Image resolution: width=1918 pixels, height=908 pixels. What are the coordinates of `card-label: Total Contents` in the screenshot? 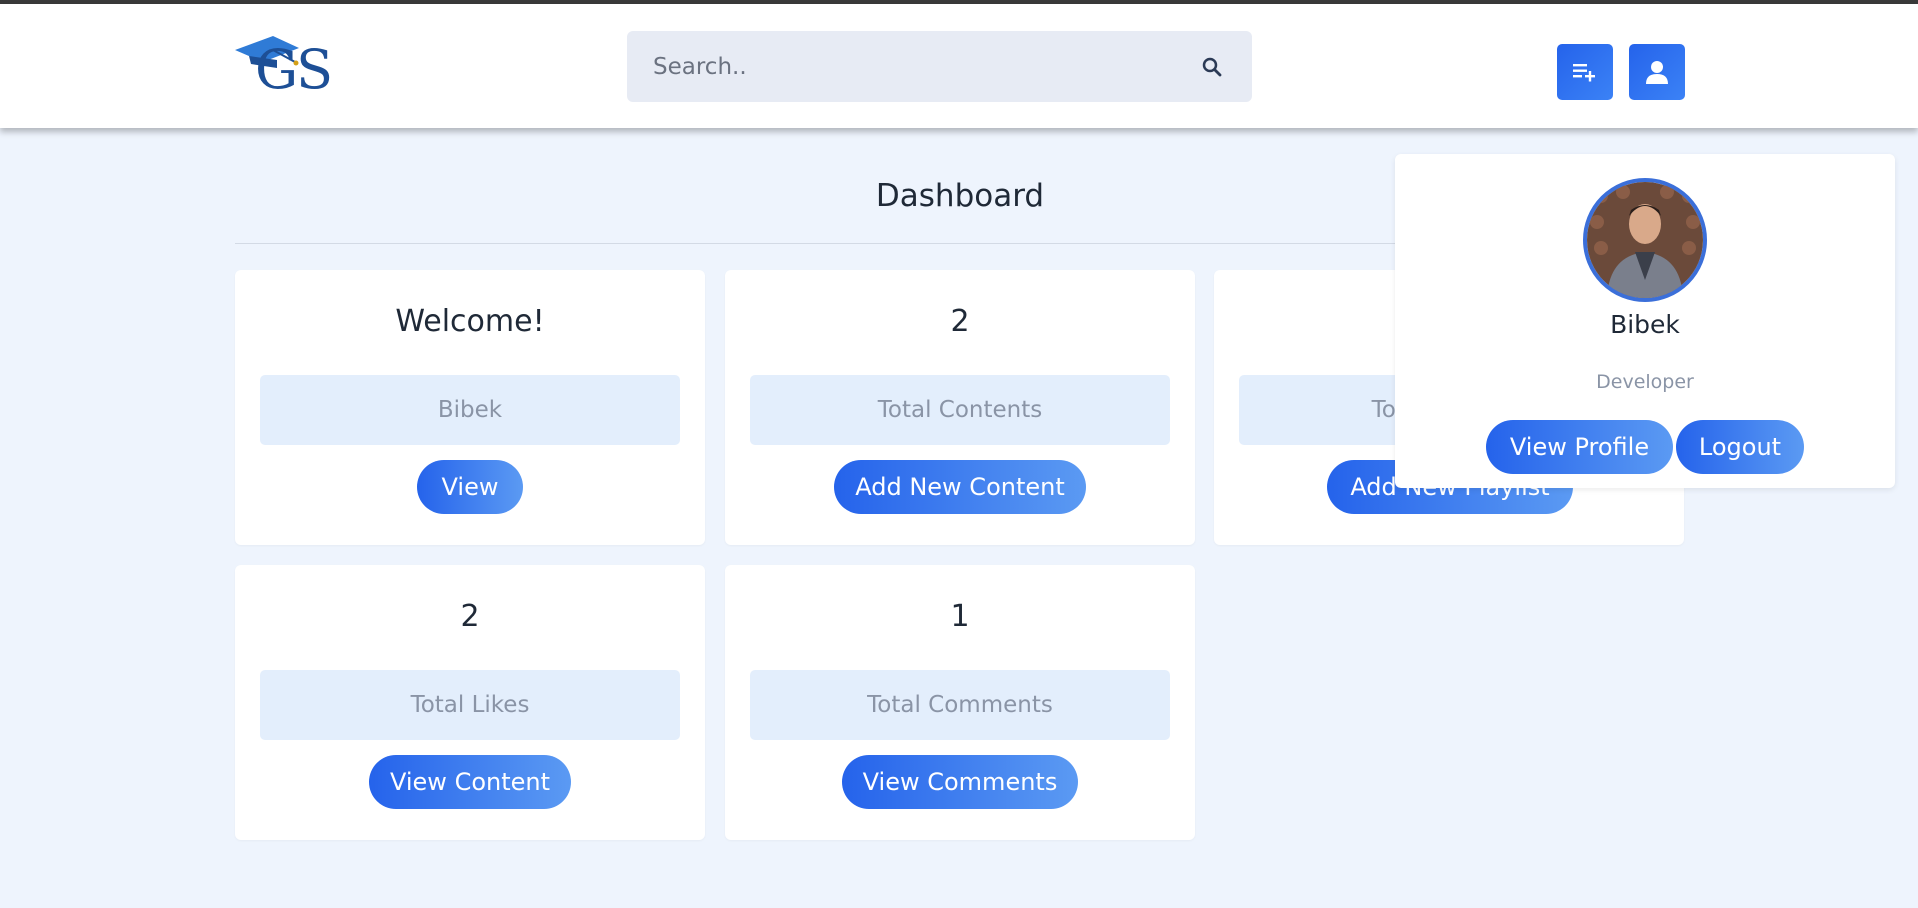 It's located at (960, 410).